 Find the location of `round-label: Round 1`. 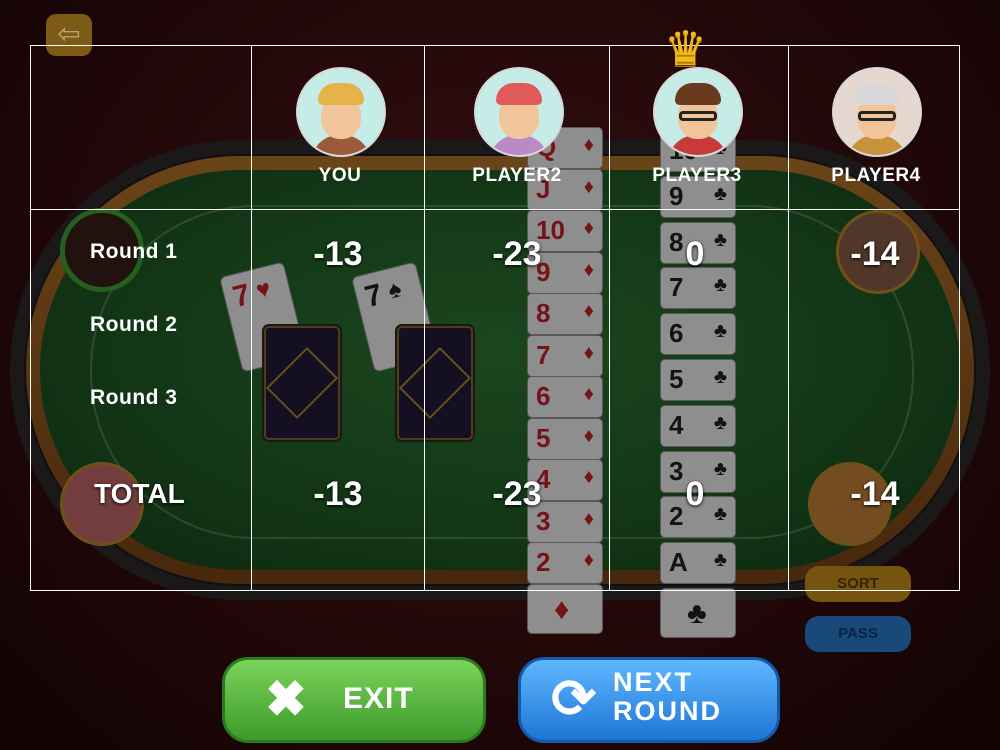

round-label: Round 1 is located at coordinates (134, 251).